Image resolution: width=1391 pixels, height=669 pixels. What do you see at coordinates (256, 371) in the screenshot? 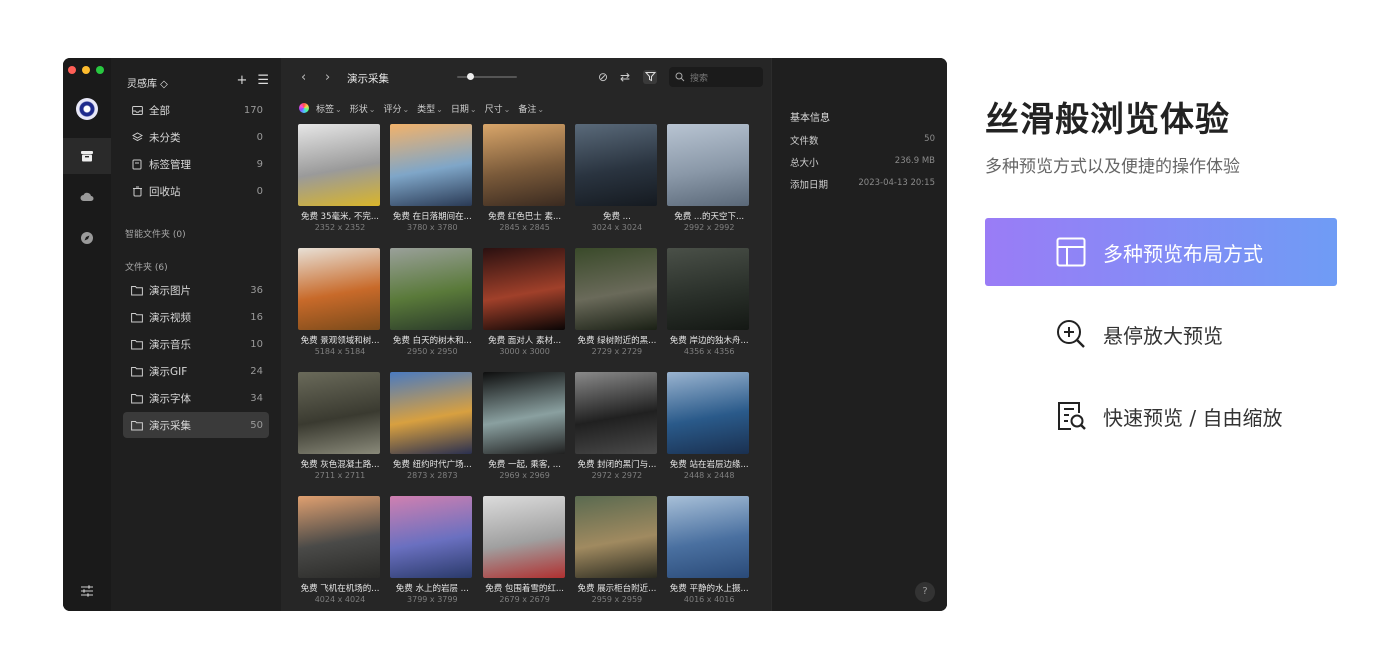
I see `folder-count: 24` at bounding box center [256, 371].